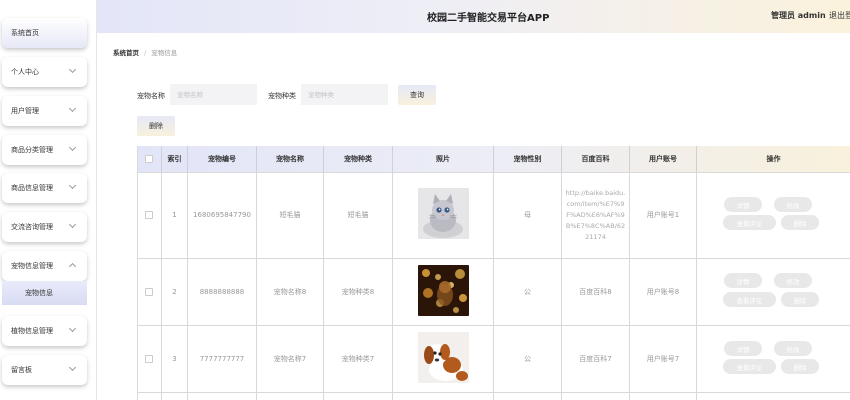 This screenshot has height=400, width=850. Describe the element at coordinates (290, 358) in the screenshot. I see `cell-name: 宠物名称7` at that location.